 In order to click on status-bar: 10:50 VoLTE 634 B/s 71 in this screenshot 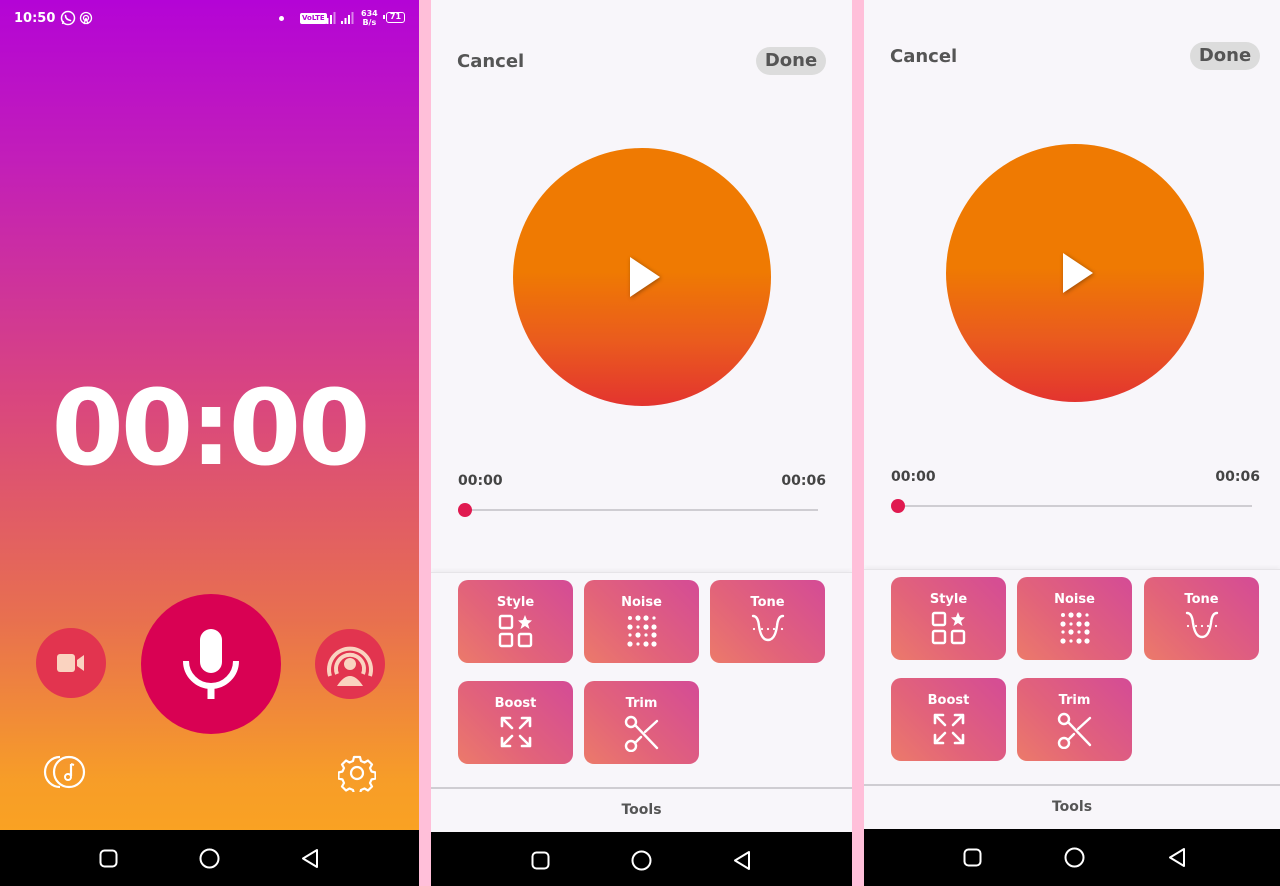, I will do `click(209, 19)`.